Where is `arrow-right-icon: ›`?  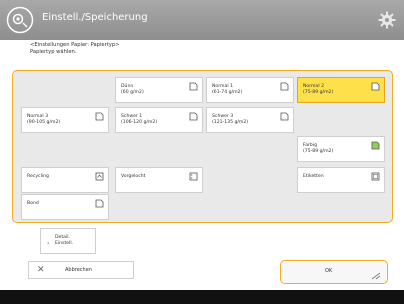 arrow-right-icon: › is located at coordinates (48, 243).